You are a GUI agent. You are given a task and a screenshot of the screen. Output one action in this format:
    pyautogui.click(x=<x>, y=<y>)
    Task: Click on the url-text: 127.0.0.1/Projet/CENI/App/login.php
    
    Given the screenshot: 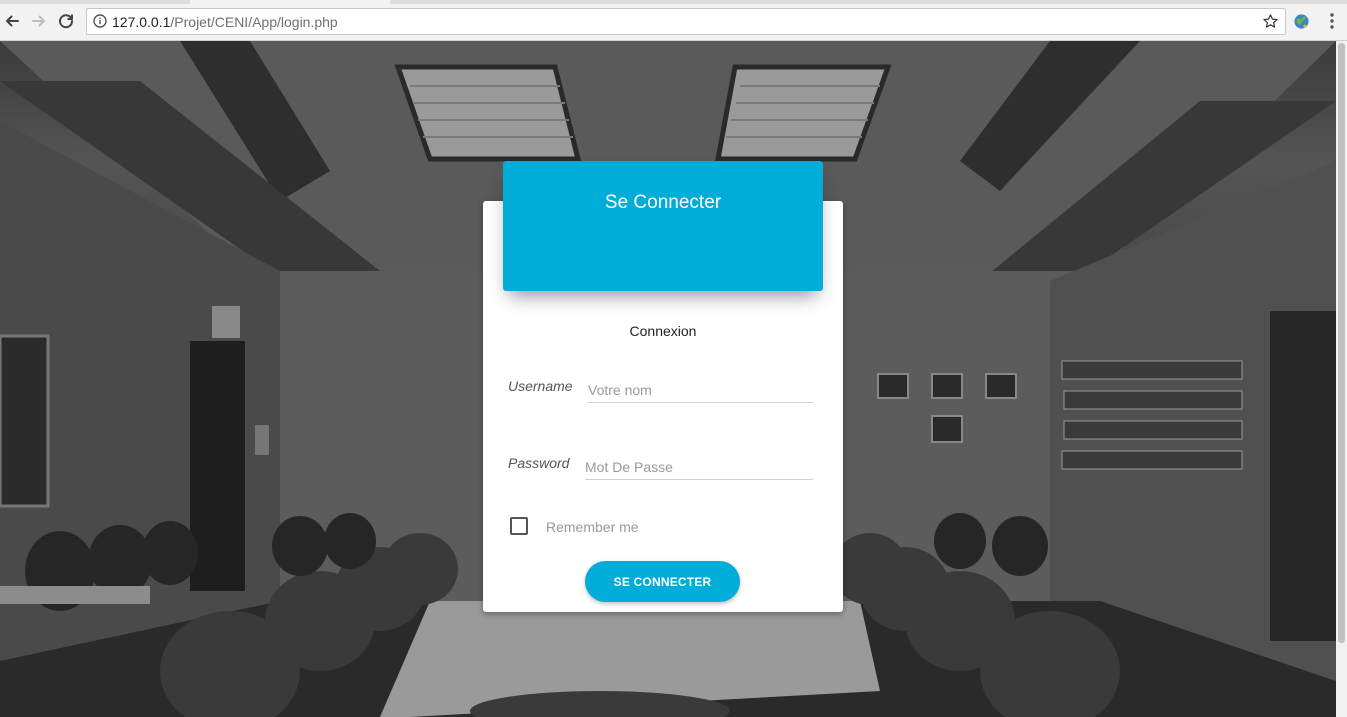 What is the action you would take?
    pyautogui.click(x=225, y=22)
    